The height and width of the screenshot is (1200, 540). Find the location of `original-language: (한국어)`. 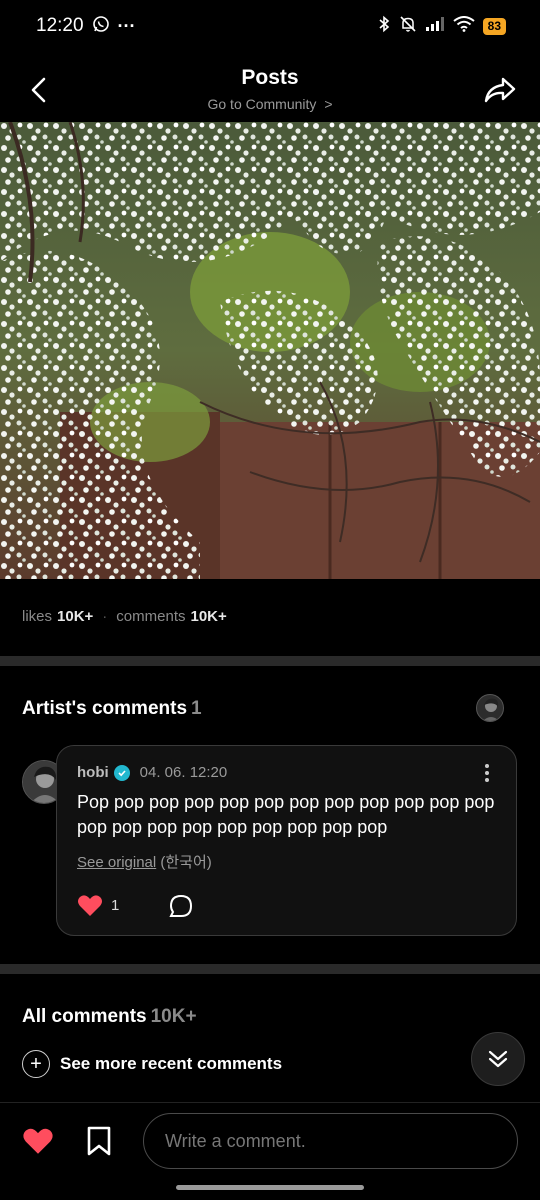

original-language: (한국어) is located at coordinates (186, 862).